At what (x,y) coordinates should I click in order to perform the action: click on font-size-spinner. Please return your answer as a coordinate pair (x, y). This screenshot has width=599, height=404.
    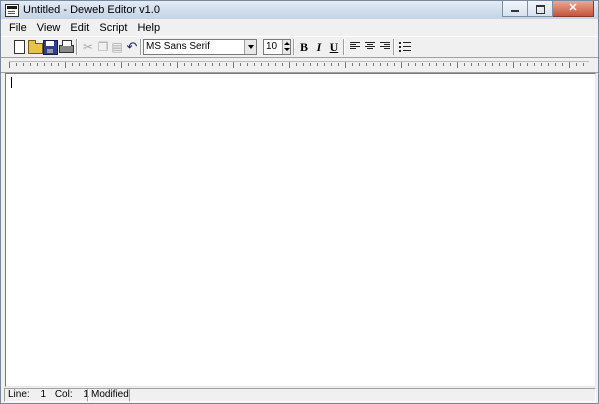
    Looking at the image, I should click on (286, 47).